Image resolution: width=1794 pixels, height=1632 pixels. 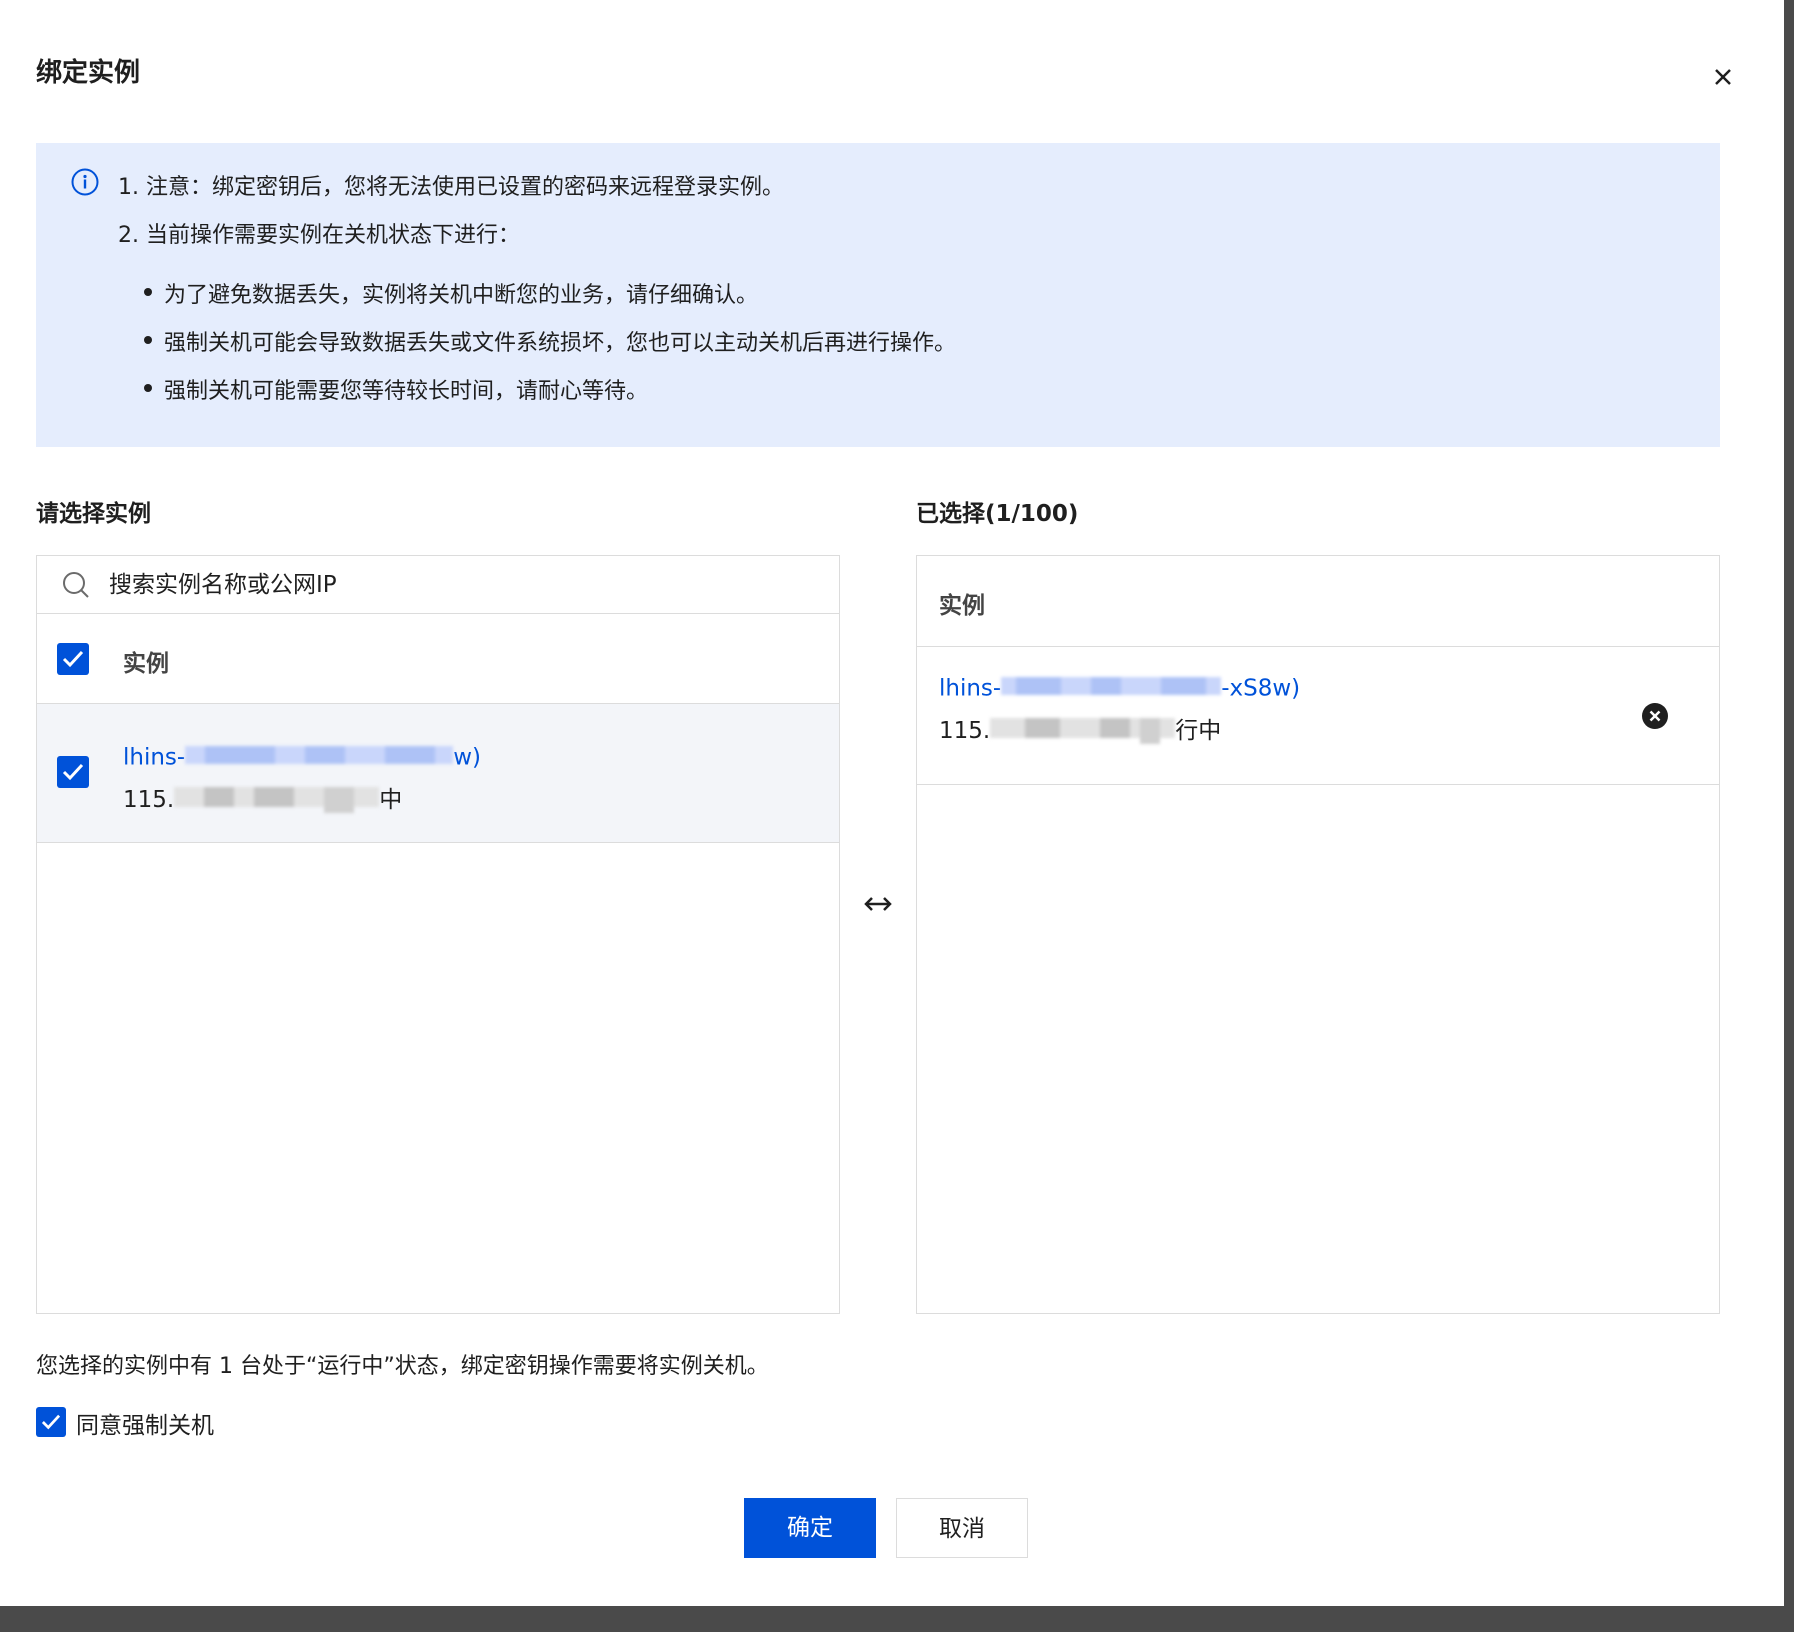 What do you see at coordinates (1261, 688) in the screenshot?
I see `instance-name-suffix: -xS8w)` at bounding box center [1261, 688].